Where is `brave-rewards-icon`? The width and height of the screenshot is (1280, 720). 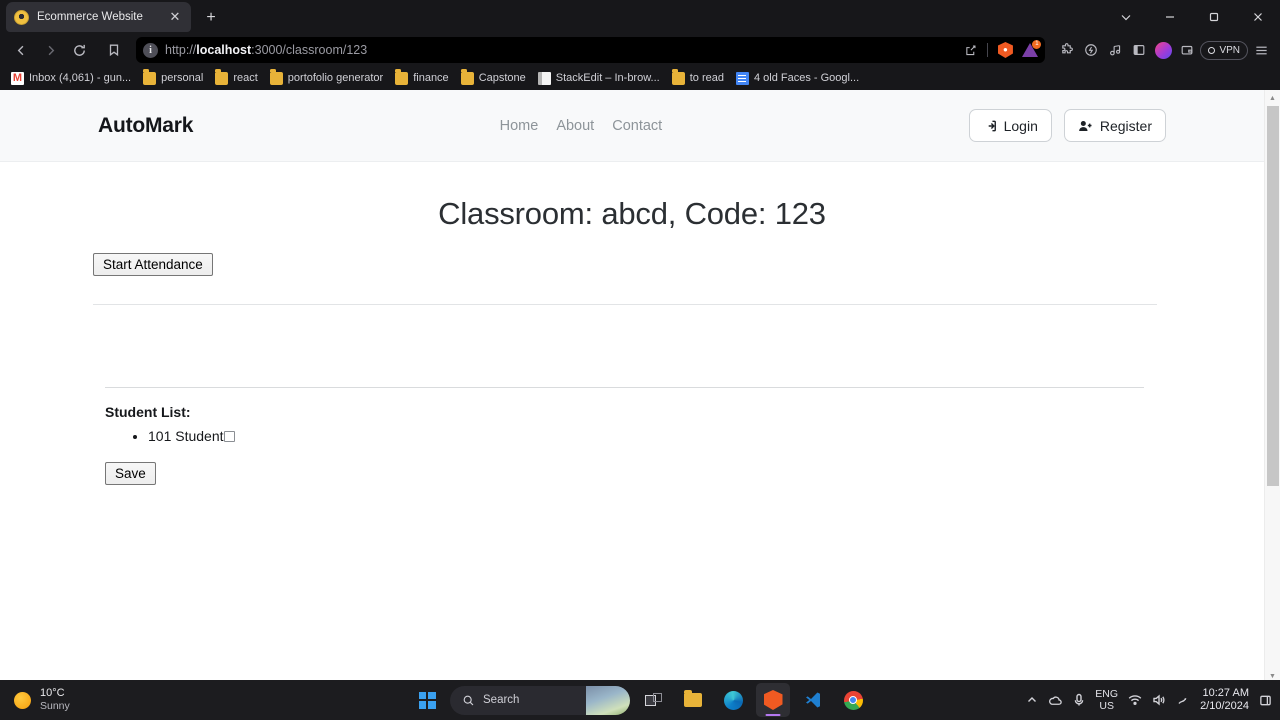 brave-rewards-icon is located at coordinates (1091, 50).